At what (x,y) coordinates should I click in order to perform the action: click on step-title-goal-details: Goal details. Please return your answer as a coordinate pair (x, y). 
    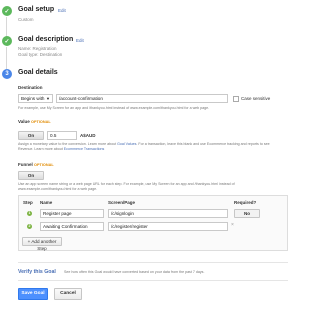
    Looking at the image, I should click on (38, 72).